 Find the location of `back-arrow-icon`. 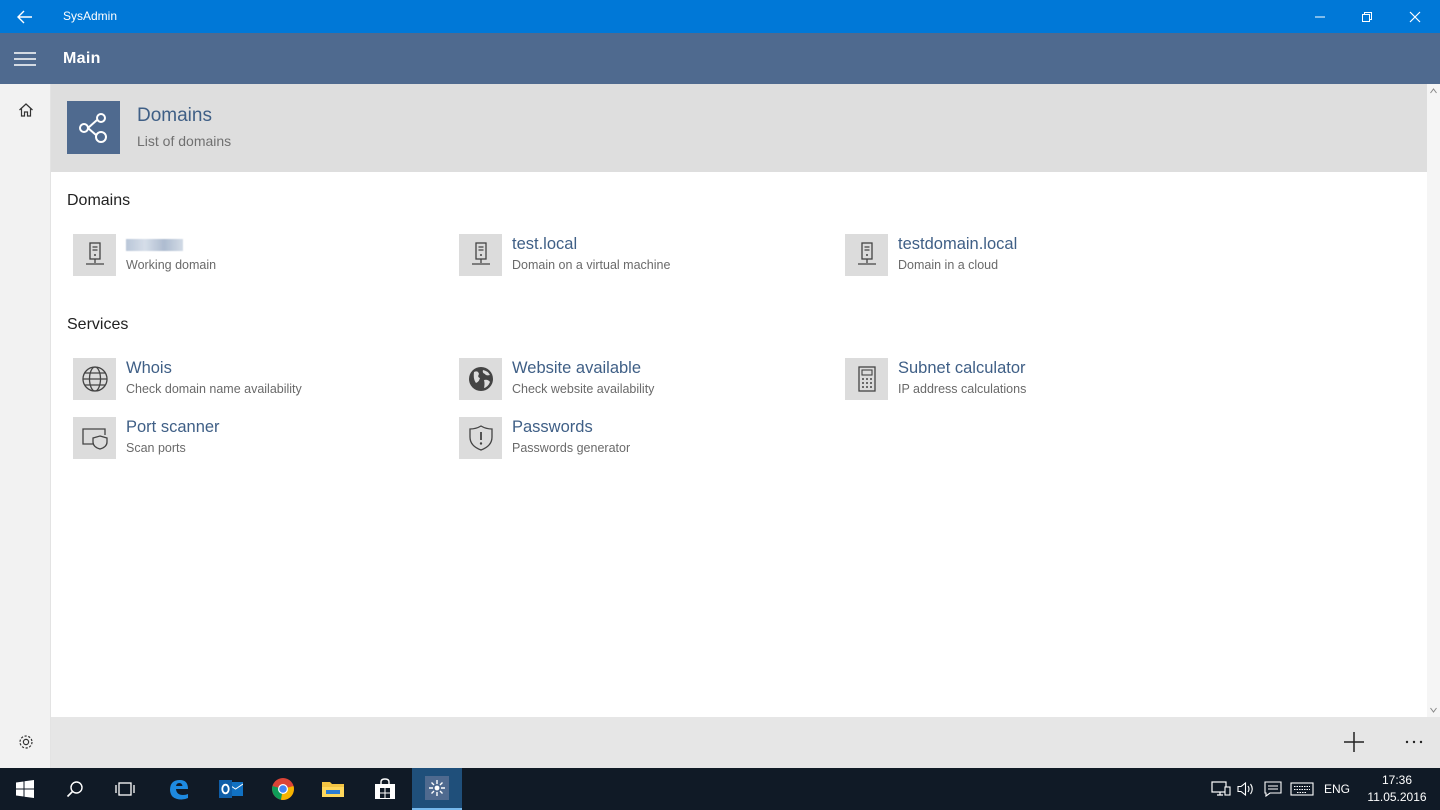

back-arrow-icon is located at coordinates (24, 16).